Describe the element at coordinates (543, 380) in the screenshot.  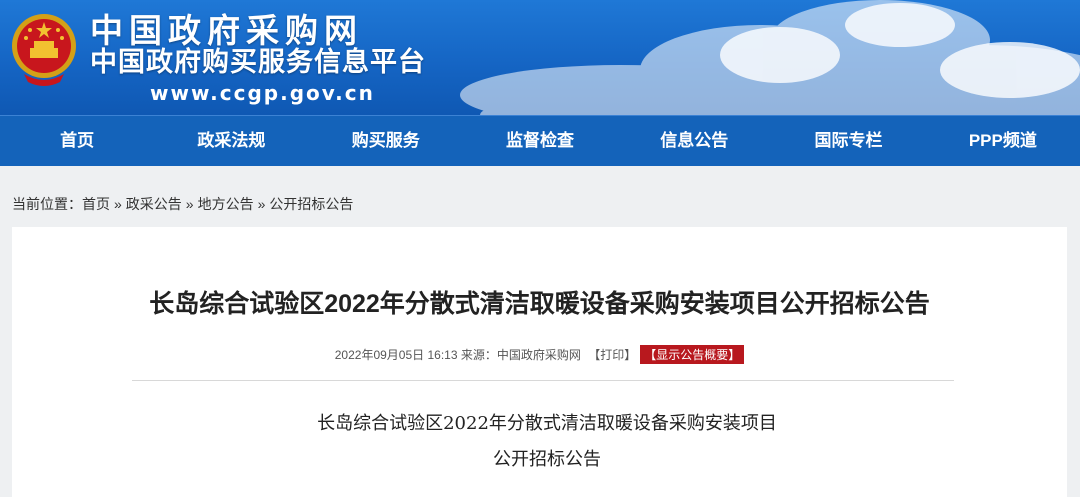
I see `divider` at that location.